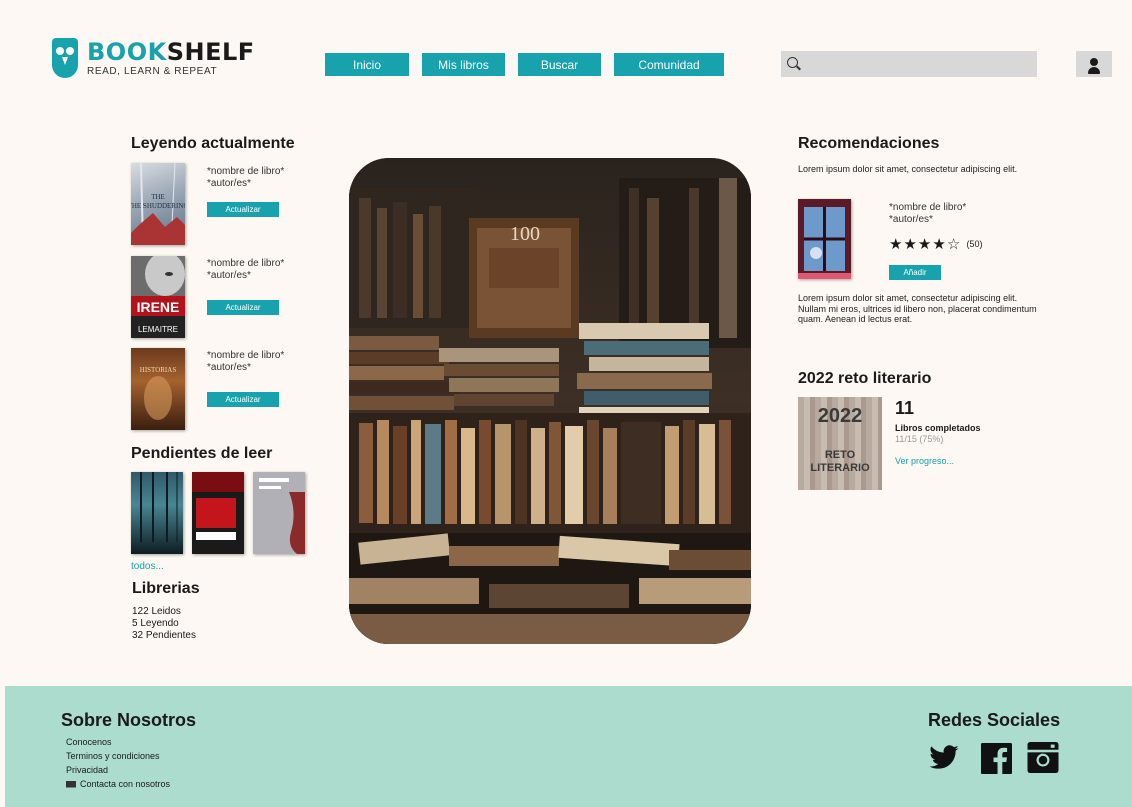 Image resolution: width=1132 pixels, height=807 pixels. Describe the element at coordinates (954, 244) in the screenshot. I see `star-empty-icon: ☆` at that location.